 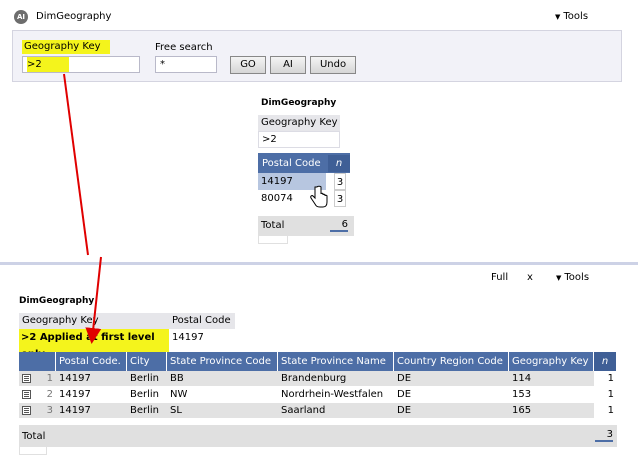 What do you see at coordinates (299, 103) in the screenshot?
I see `mini-result-title: DimGeography` at bounding box center [299, 103].